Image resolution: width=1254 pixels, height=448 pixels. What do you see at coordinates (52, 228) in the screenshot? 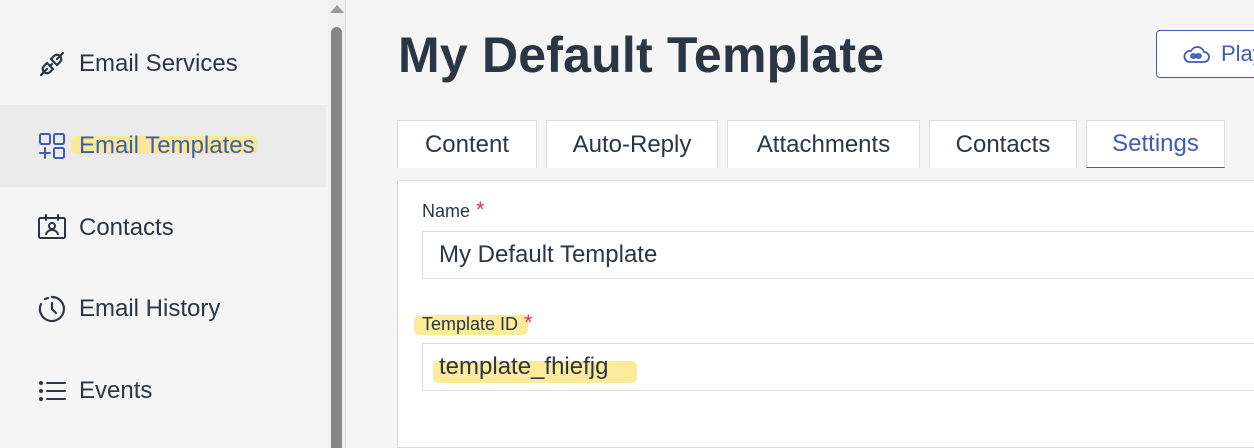
I see `contact-card-icon` at bounding box center [52, 228].